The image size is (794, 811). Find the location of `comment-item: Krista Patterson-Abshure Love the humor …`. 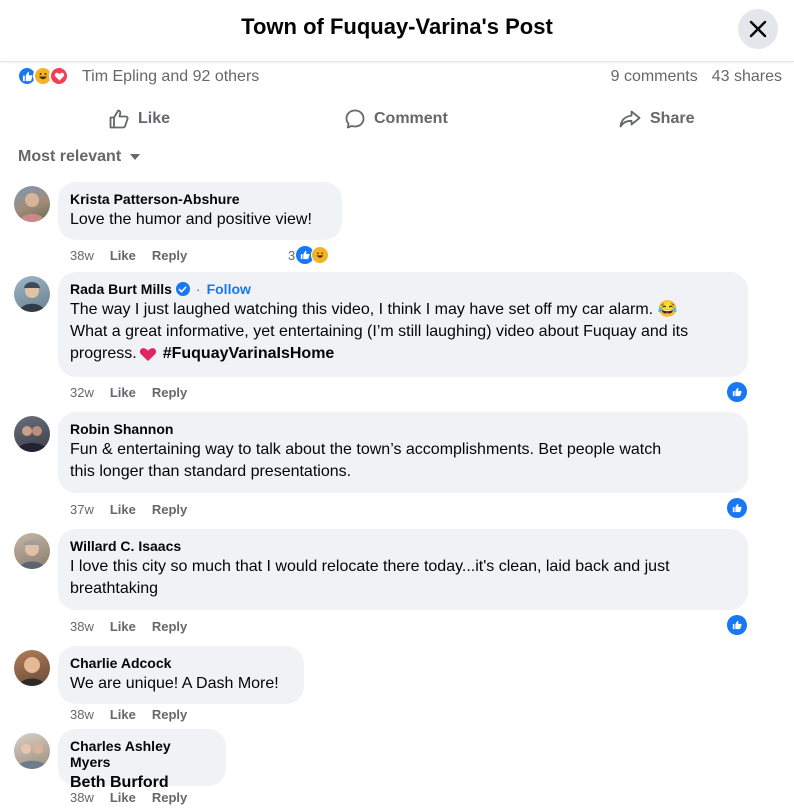

comment-item: Krista Patterson-Abshure Love the humor … is located at coordinates (397, 225).